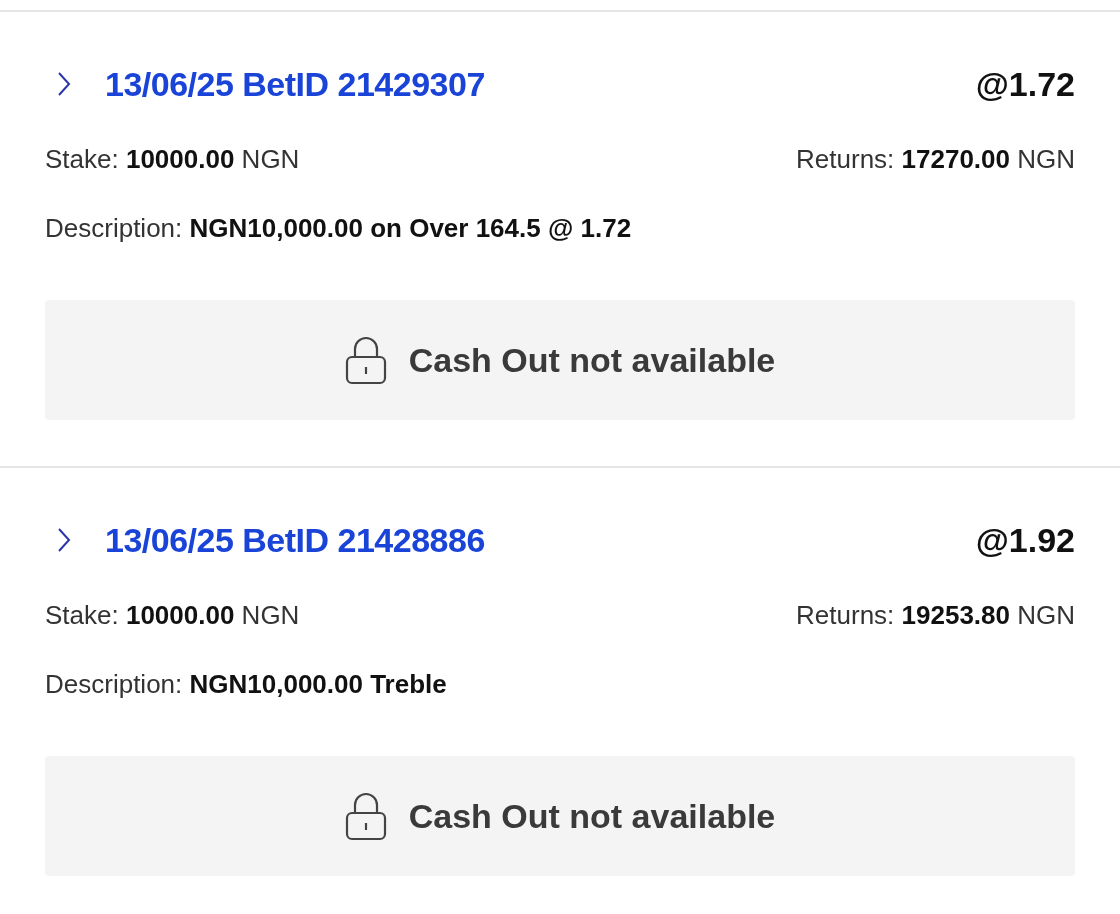 The width and height of the screenshot is (1120, 914). What do you see at coordinates (246, 684) in the screenshot?
I see `description-text: Description: NGN10,000.00 Treble` at bounding box center [246, 684].